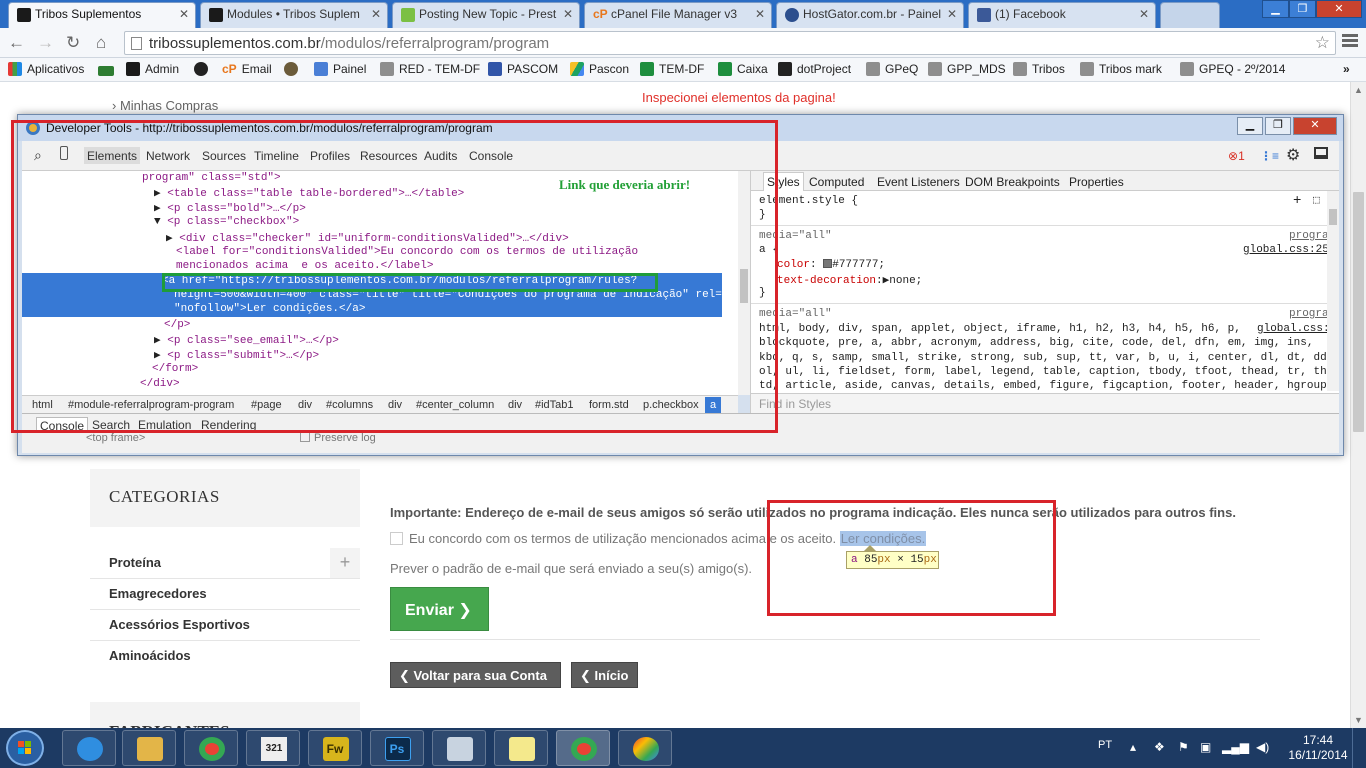  What do you see at coordinates (1297, 201) in the screenshot?
I see `add-rule-icon: +` at bounding box center [1297, 201].